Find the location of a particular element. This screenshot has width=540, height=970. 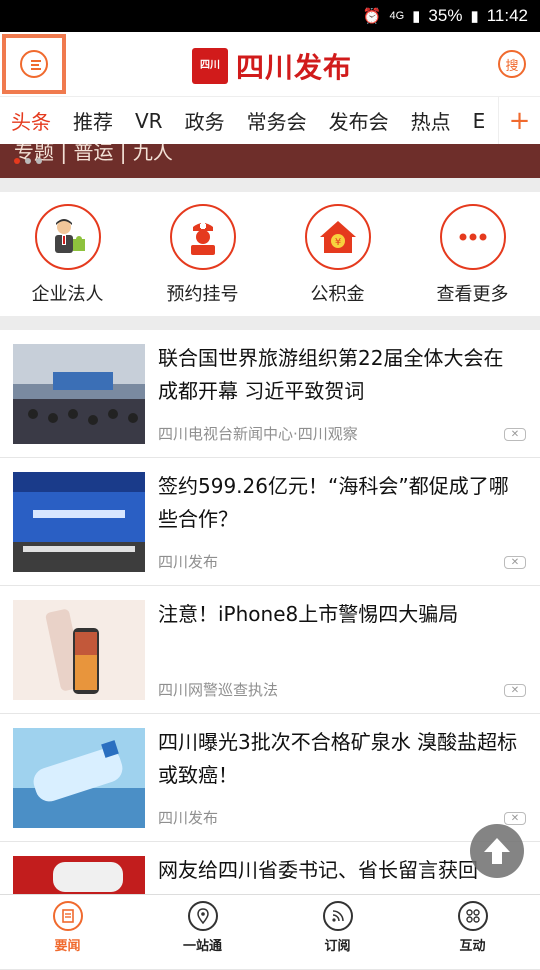

house-fund-icon: ¥ is located at coordinates (338, 237).